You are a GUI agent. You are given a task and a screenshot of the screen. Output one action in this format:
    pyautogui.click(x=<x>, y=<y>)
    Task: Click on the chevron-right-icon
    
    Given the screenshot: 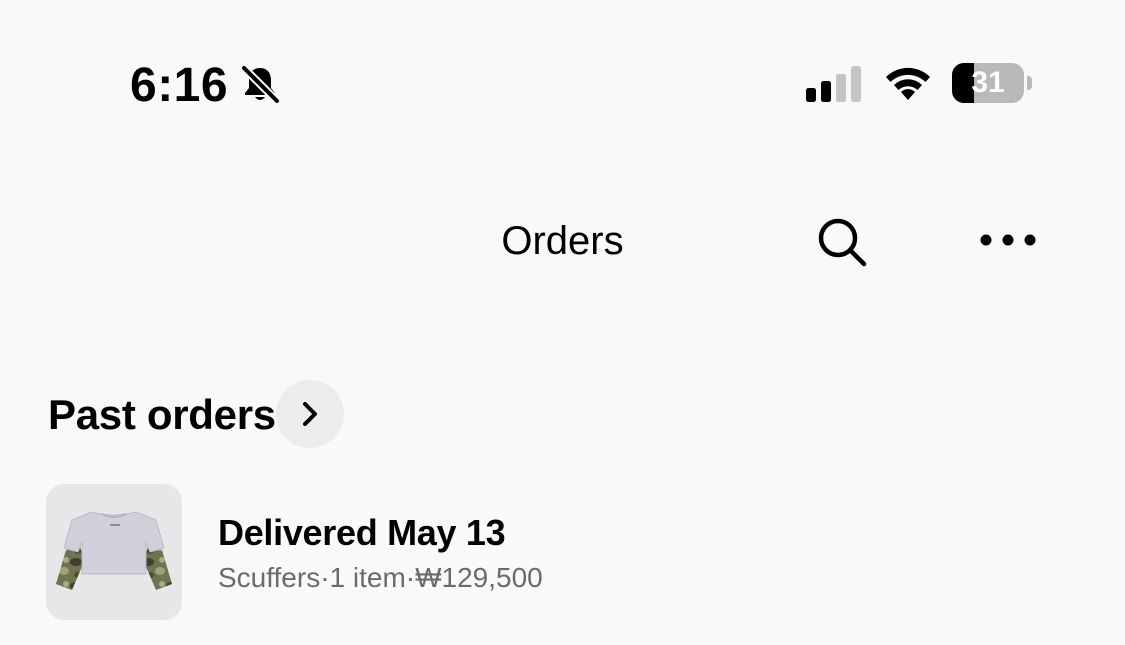 What is the action you would take?
    pyautogui.click(x=310, y=414)
    